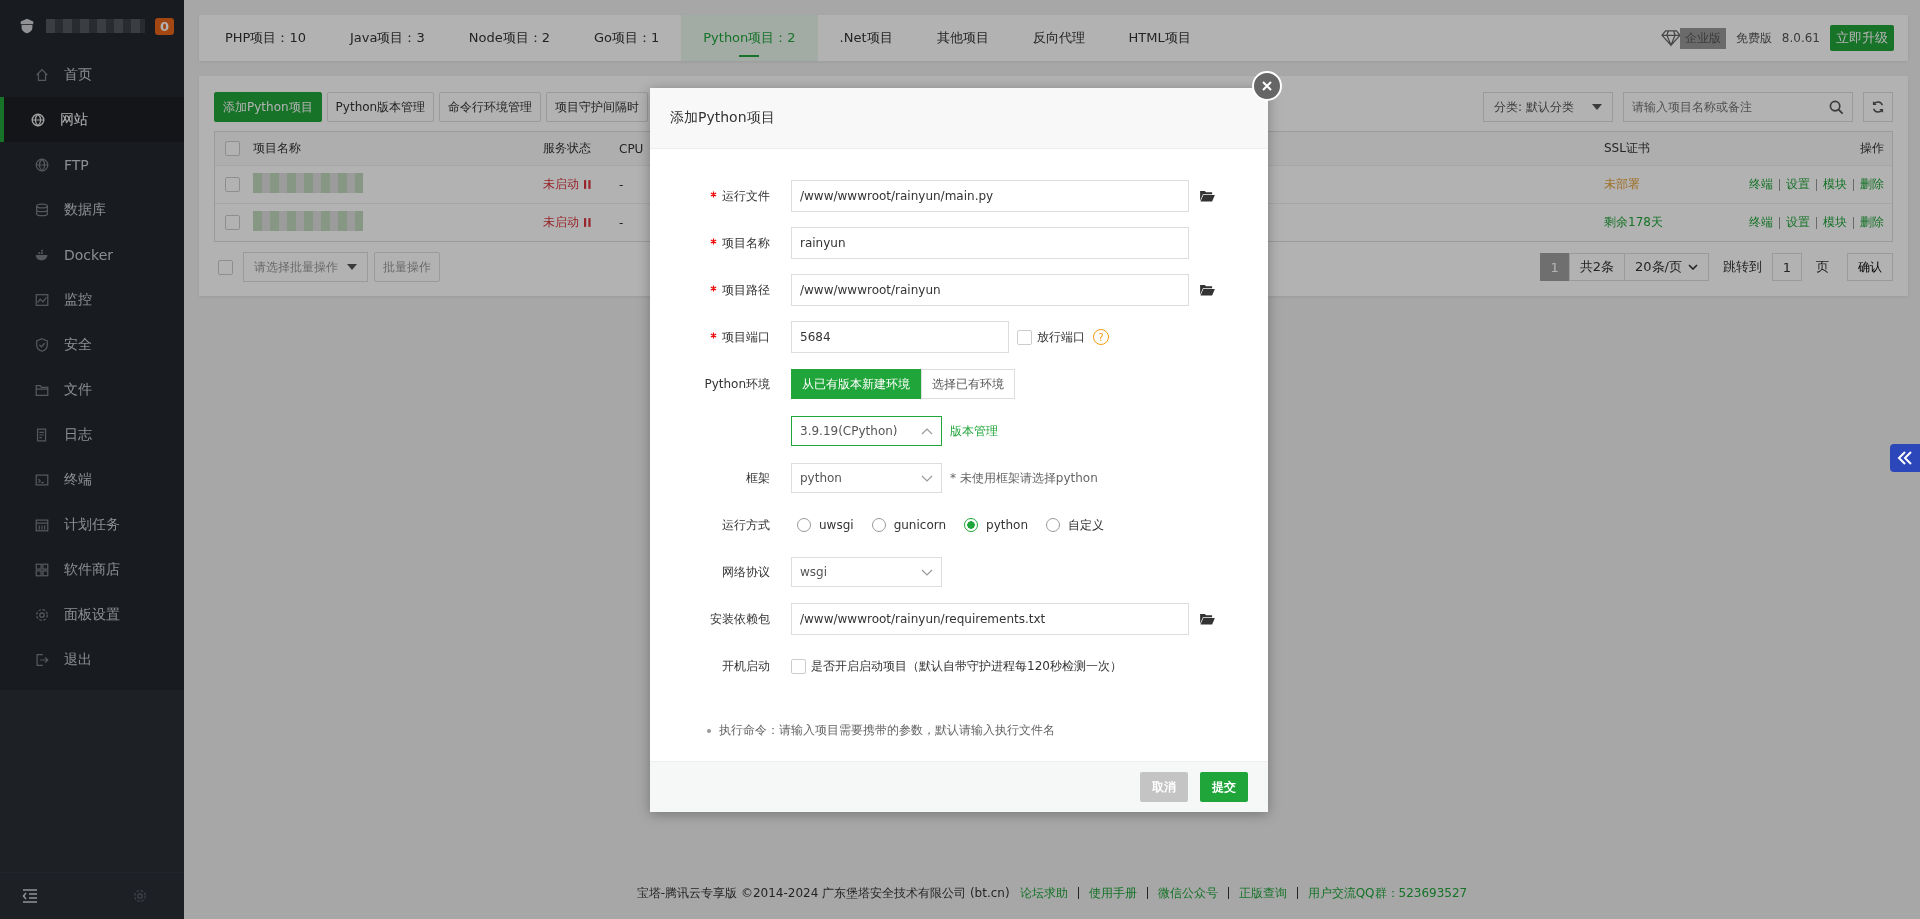  What do you see at coordinates (92, 209) in the screenshot?
I see `sidebar-item: 数据库` at bounding box center [92, 209].